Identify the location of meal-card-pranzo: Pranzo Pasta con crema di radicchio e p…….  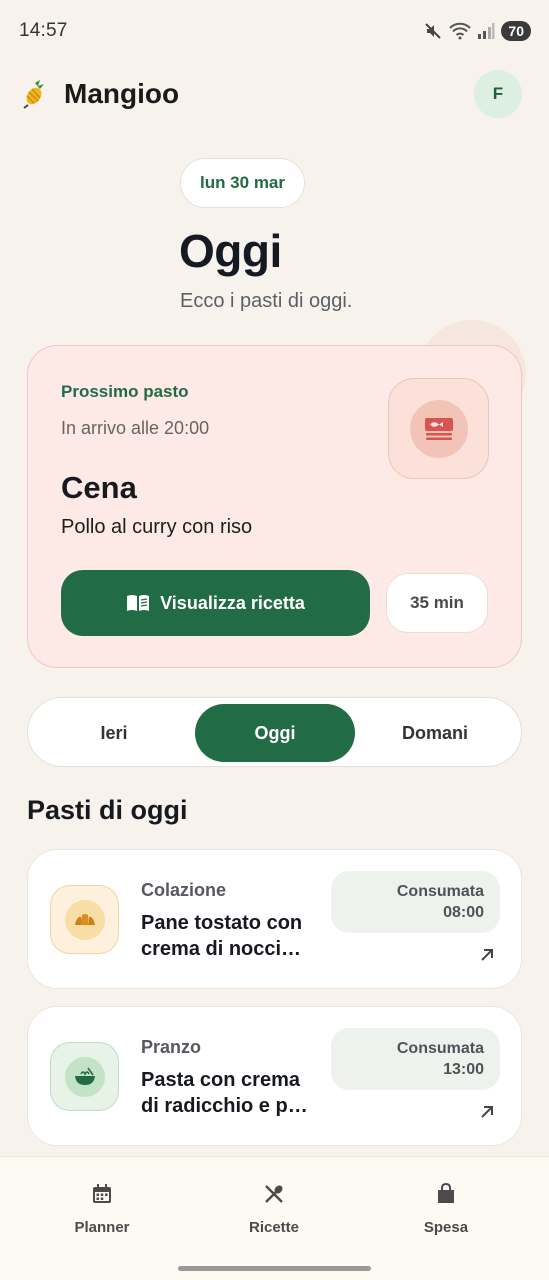
(274, 1076).